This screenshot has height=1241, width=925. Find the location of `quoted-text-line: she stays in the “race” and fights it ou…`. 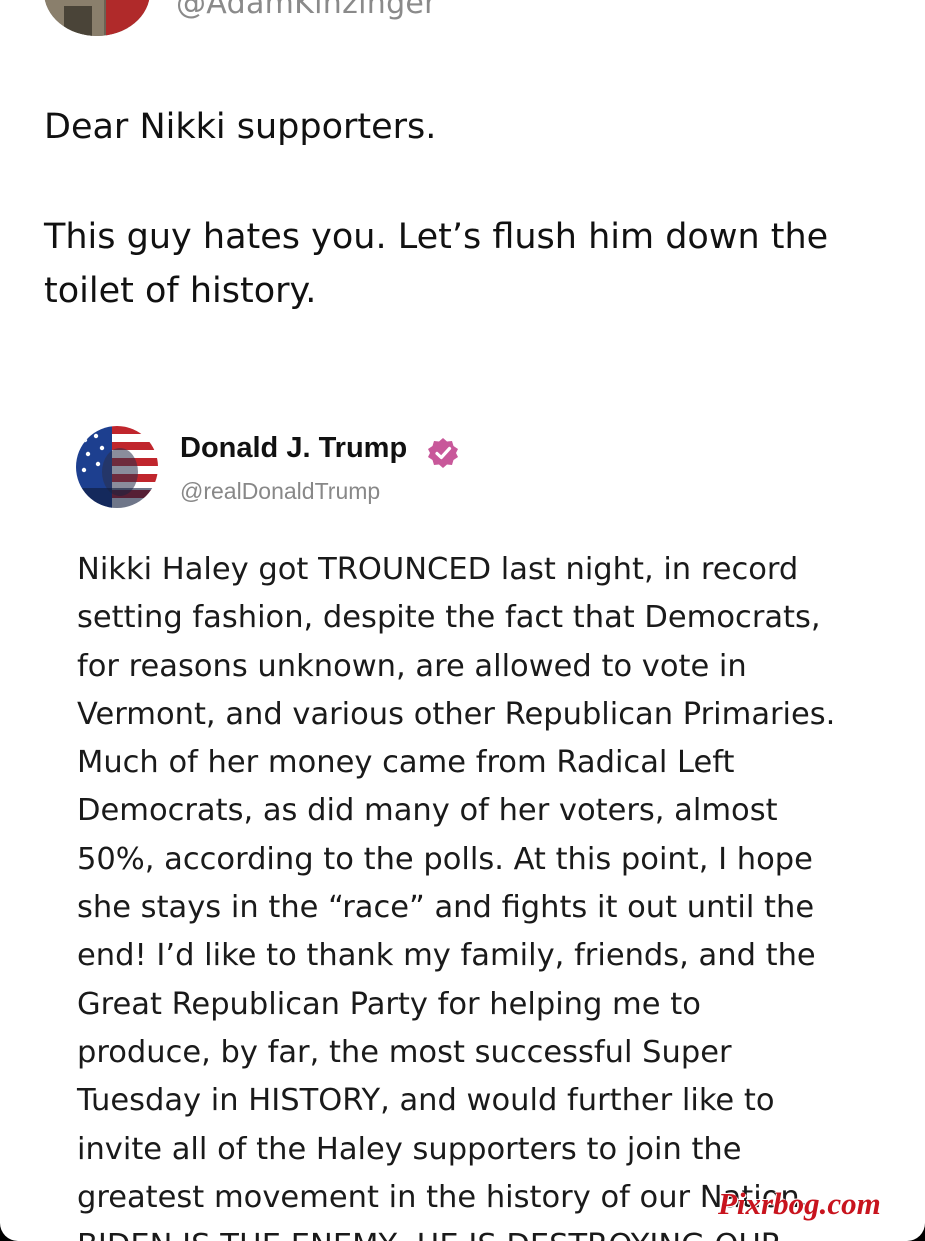

quoted-text-line: she stays in the “race” and fights it ou… is located at coordinates (446, 908).